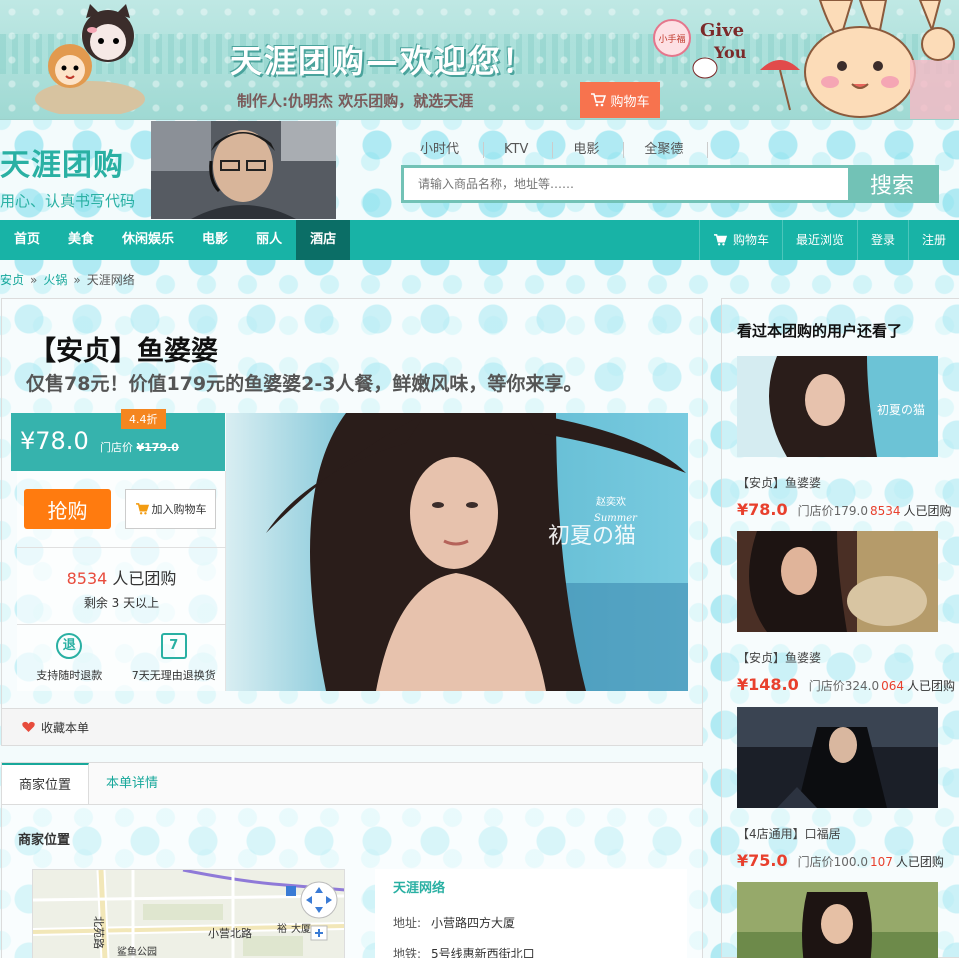  I want to click on price-box: 4.4折 ¥78.0 门店价 ¥179.0, so click(118, 440).